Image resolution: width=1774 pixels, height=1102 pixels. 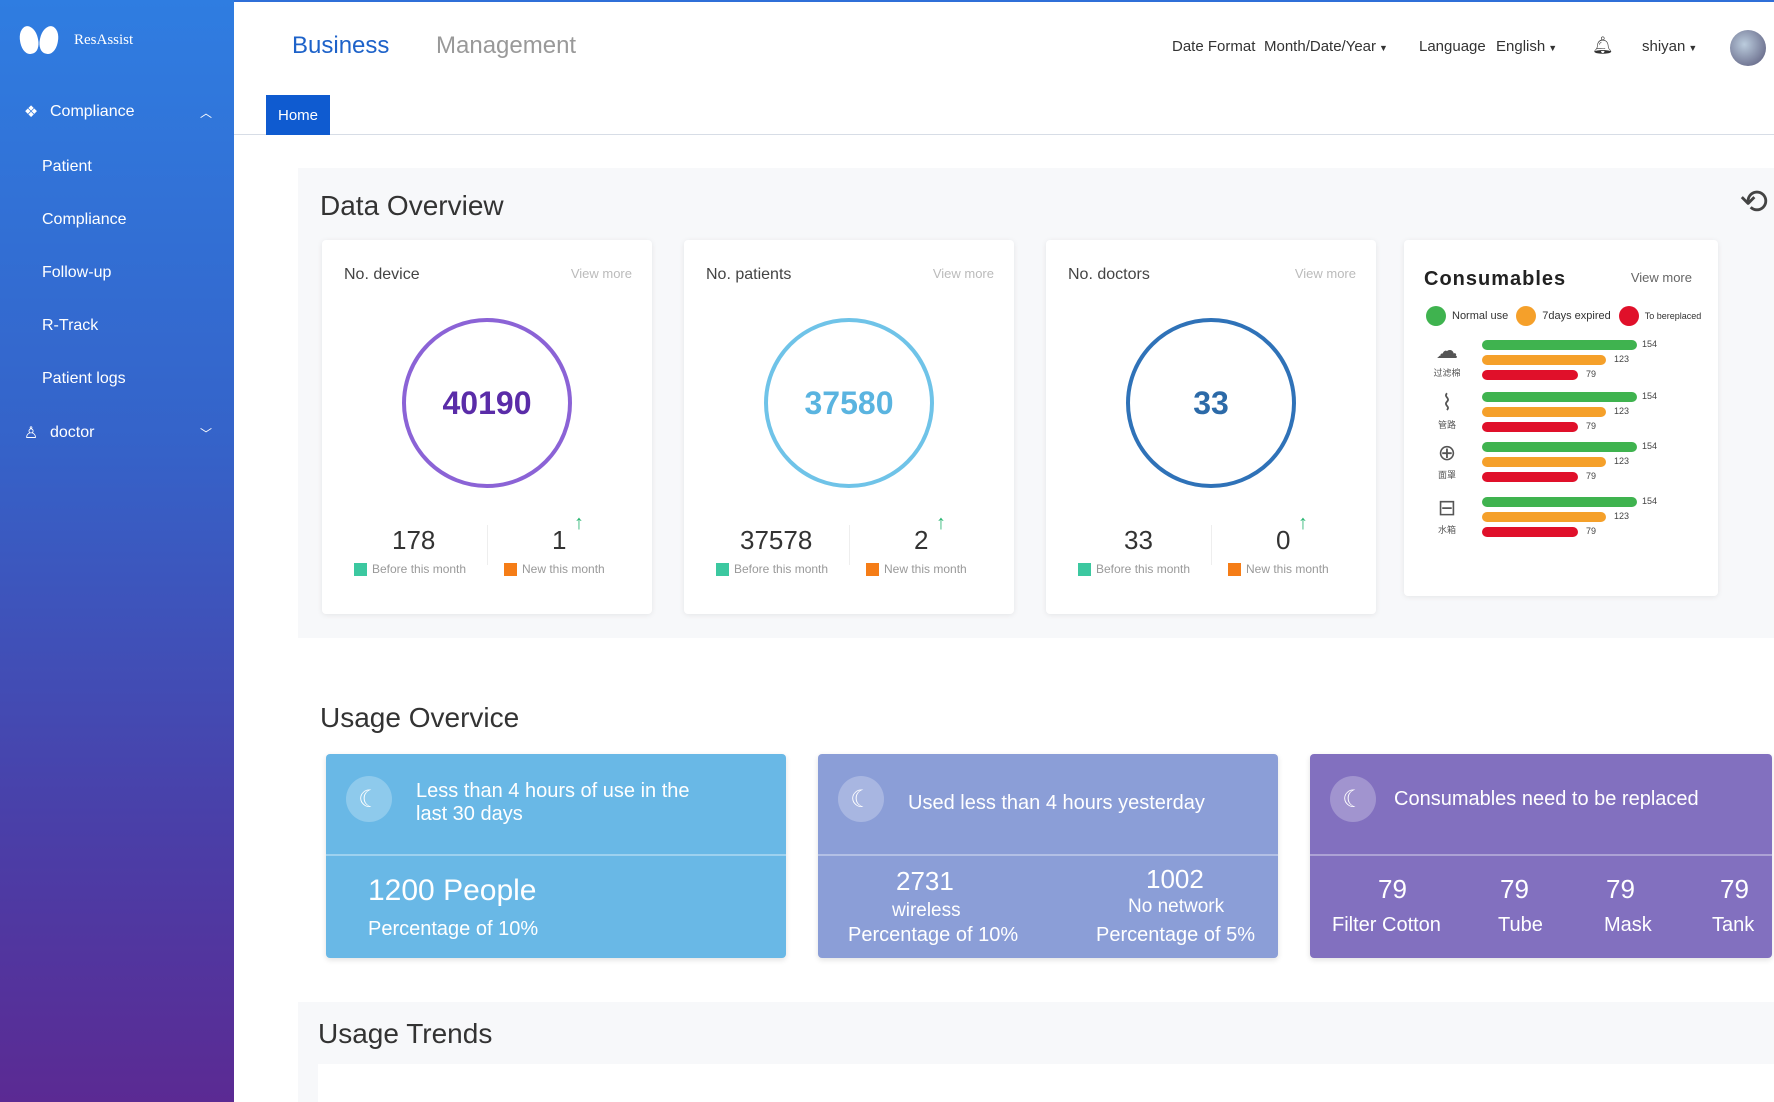 I want to click on tab-management: Management, so click(x=506, y=46).